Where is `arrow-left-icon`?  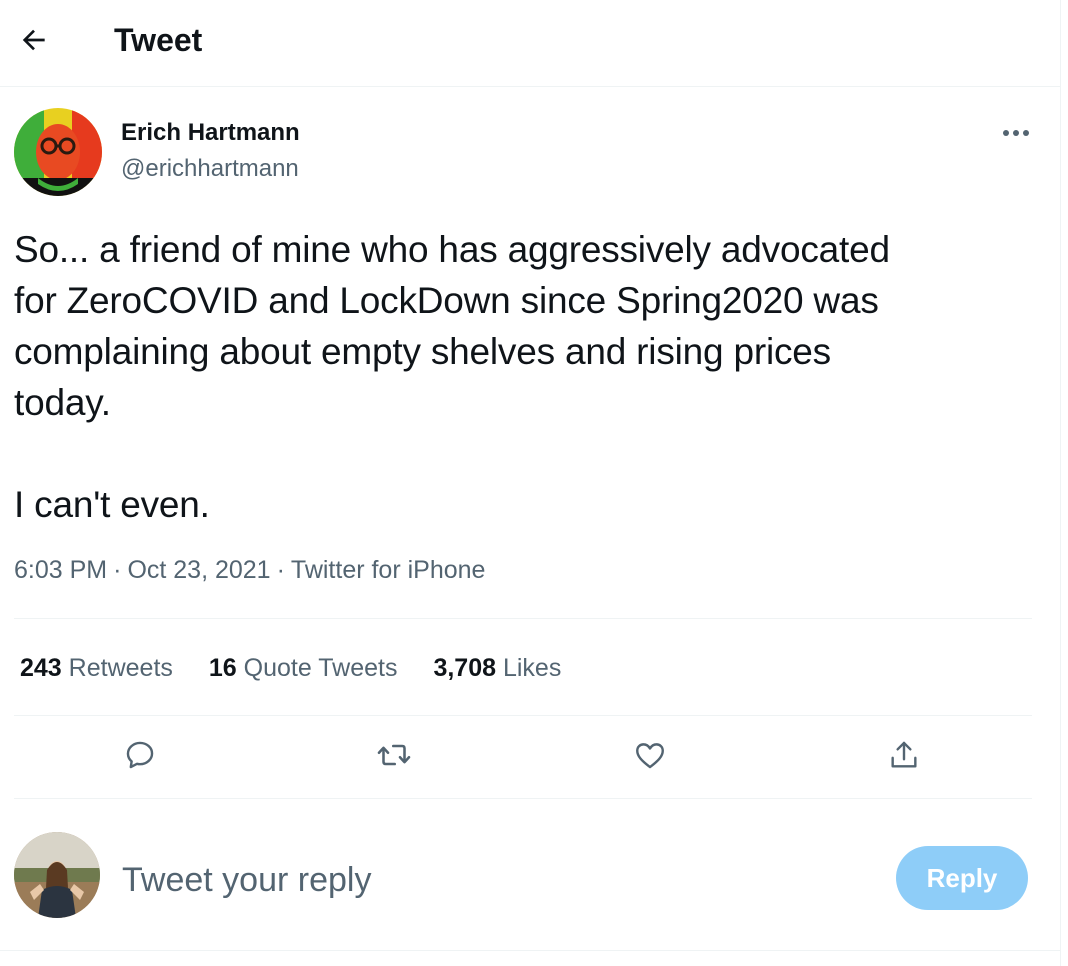 arrow-left-icon is located at coordinates (33, 40).